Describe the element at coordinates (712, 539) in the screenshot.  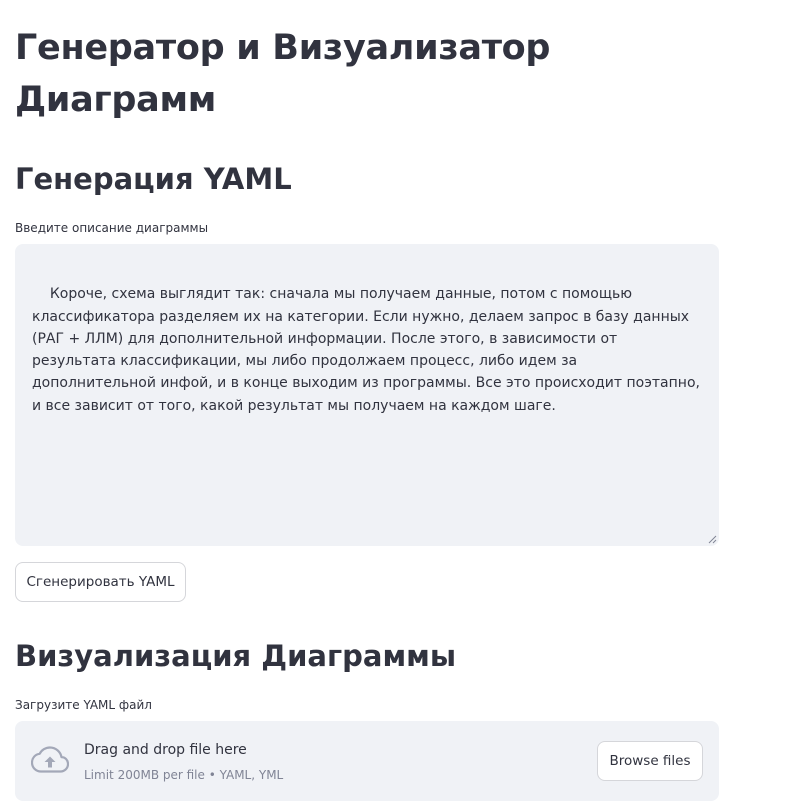
I see `resize-grip-icon` at that location.